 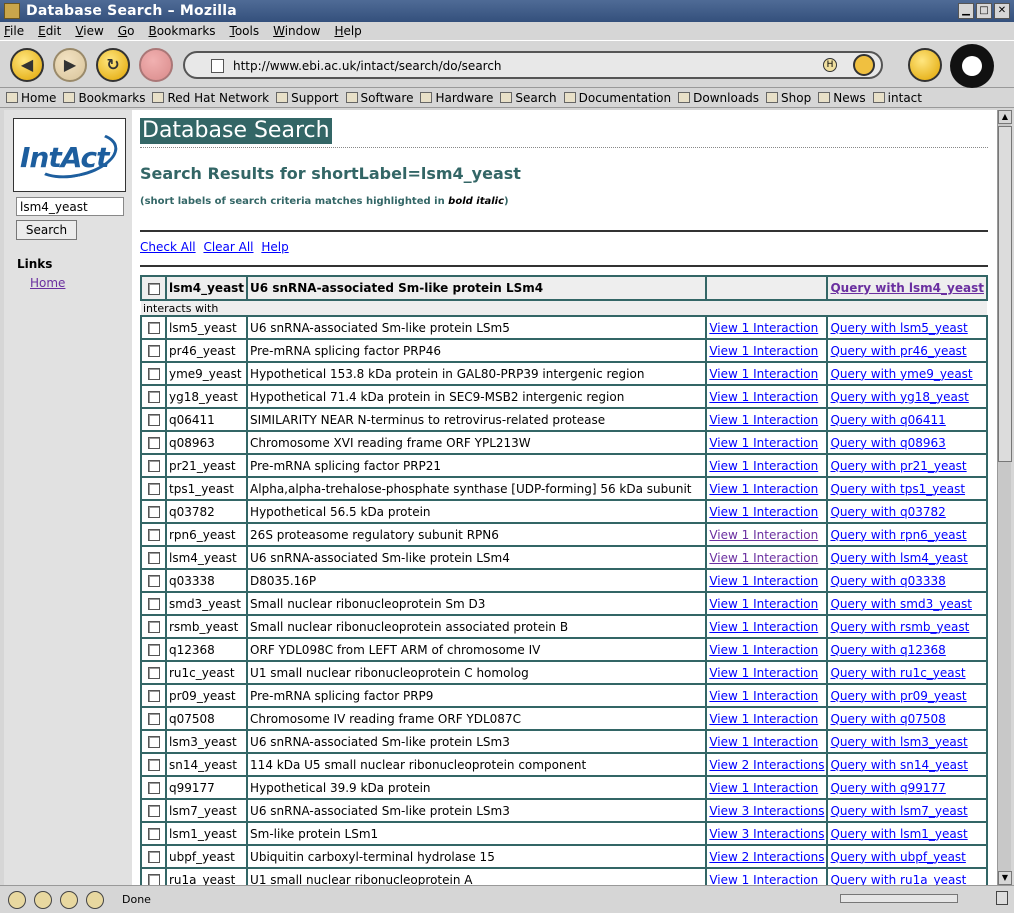 What do you see at coordinates (830, 65) in the screenshot?
I see `history-icon: H` at bounding box center [830, 65].